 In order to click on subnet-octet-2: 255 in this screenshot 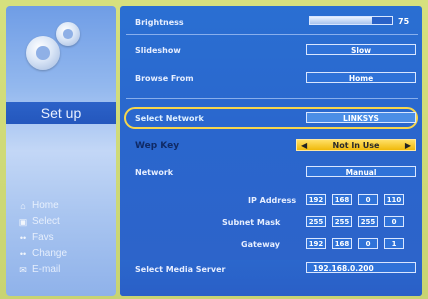, I will do `click(342, 221)`.